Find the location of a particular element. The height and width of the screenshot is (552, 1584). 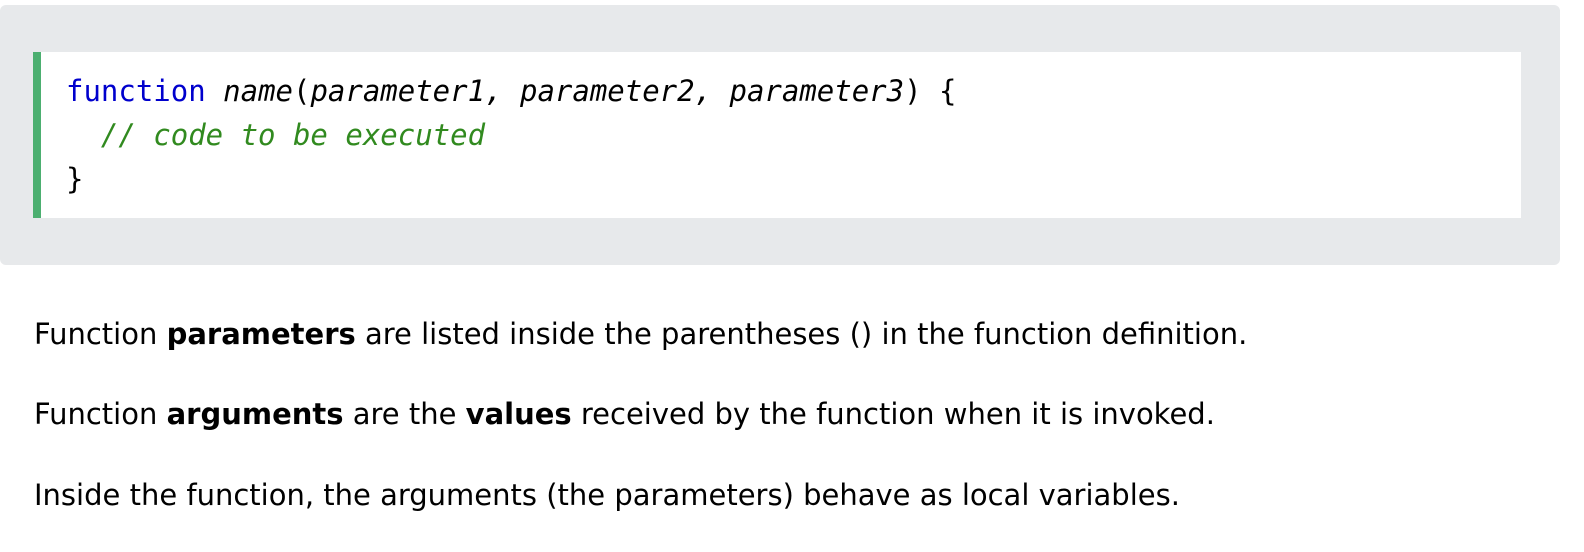

paragraph-bold-arguments: arguments is located at coordinates (255, 414).